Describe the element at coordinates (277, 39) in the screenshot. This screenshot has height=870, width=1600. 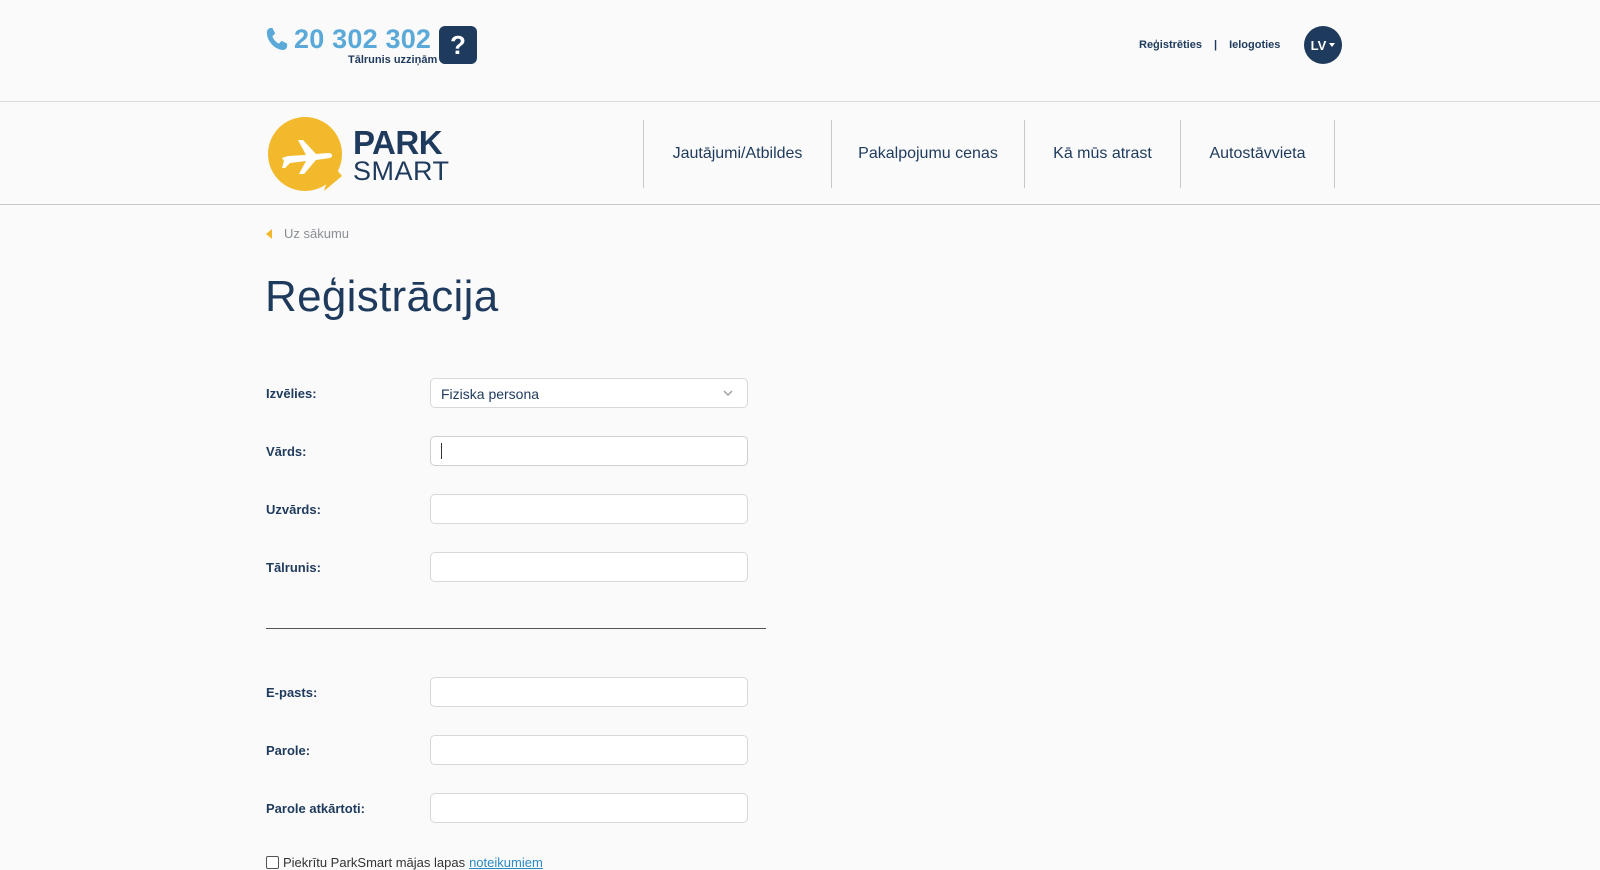
I see `phone-icon` at that location.